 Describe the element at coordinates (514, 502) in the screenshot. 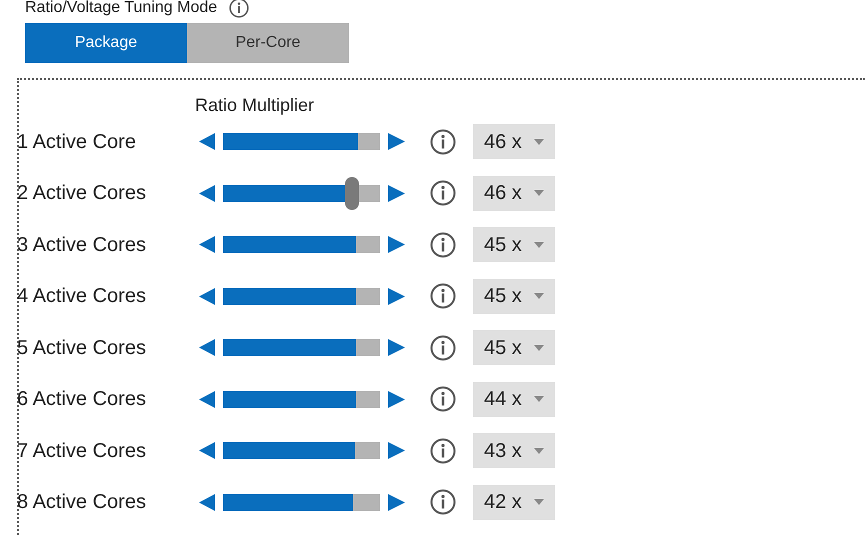

I see `ratio-dropdown: 42 x` at that location.